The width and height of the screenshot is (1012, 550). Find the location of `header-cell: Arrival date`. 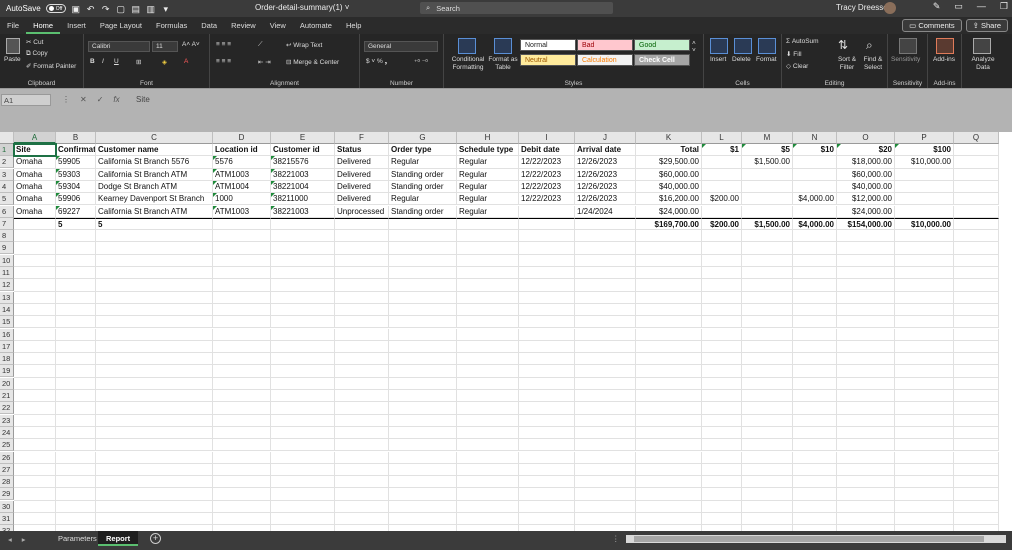

header-cell: Arrival date is located at coordinates (605, 150).